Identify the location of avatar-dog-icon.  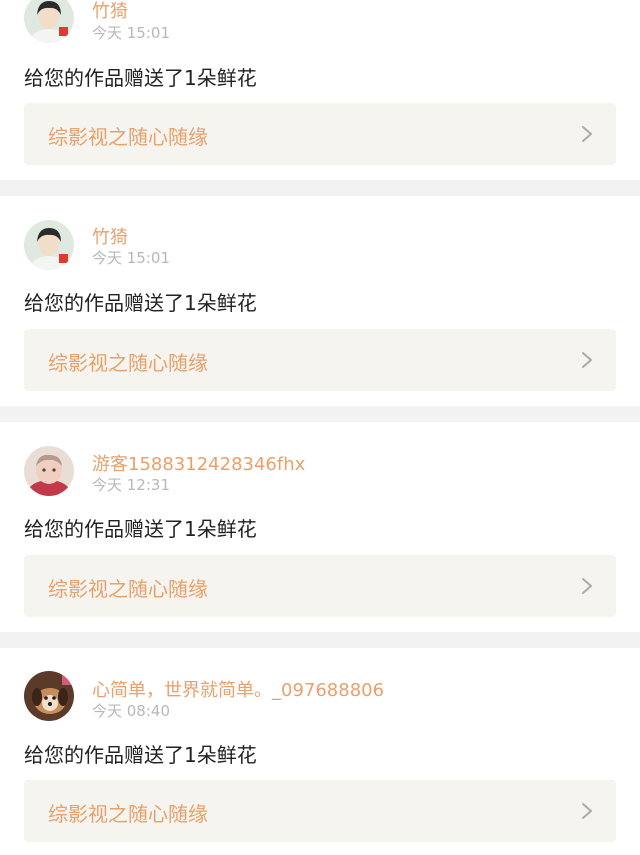
(49, 696).